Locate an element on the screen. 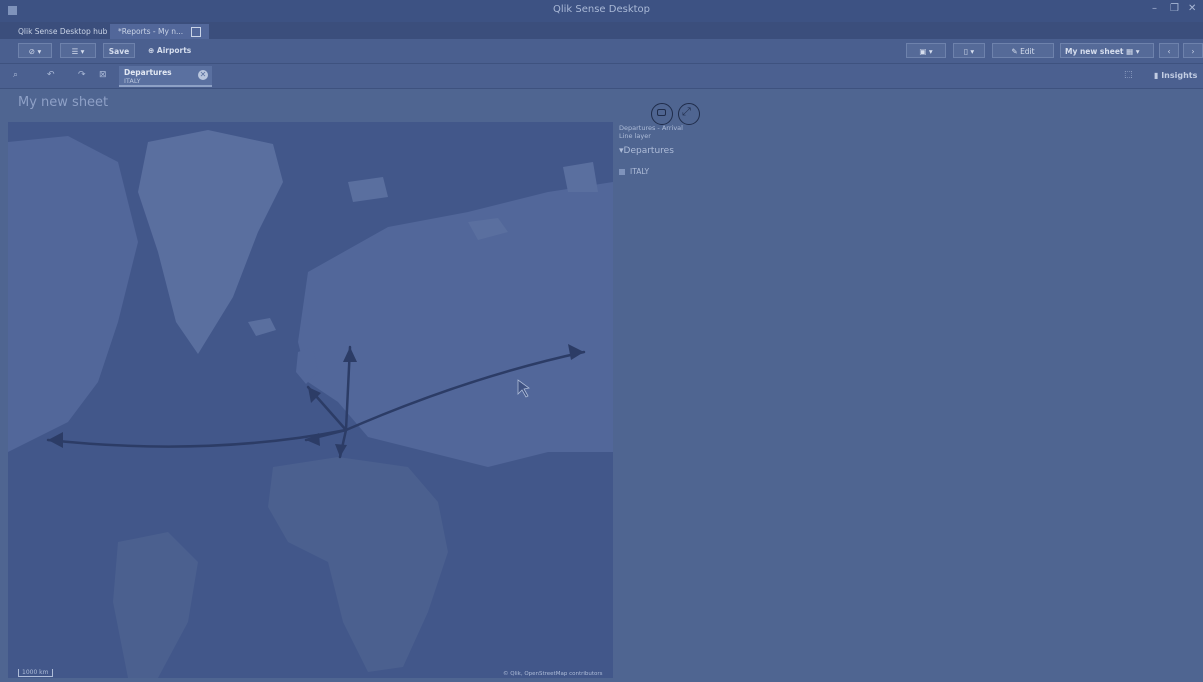  bookmark-icon: ▯ ▾ is located at coordinates (969, 51).